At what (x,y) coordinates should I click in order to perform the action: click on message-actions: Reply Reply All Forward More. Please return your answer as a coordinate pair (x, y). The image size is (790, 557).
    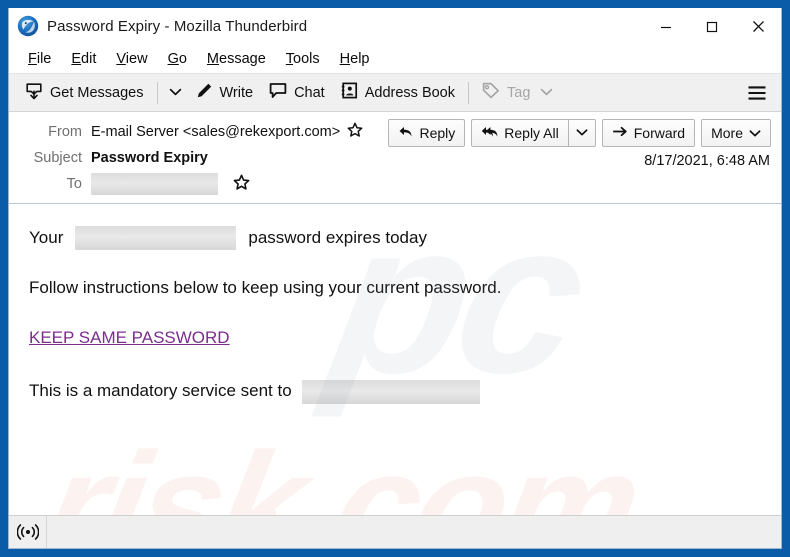
    Looking at the image, I should click on (579, 133).